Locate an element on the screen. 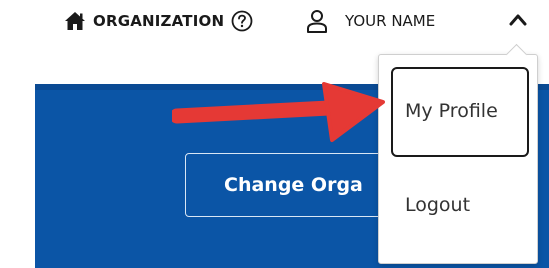 This screenshot has width=549, height=268. user-menu-toggle: YOUR NAME is located at coordinates (370, 21).